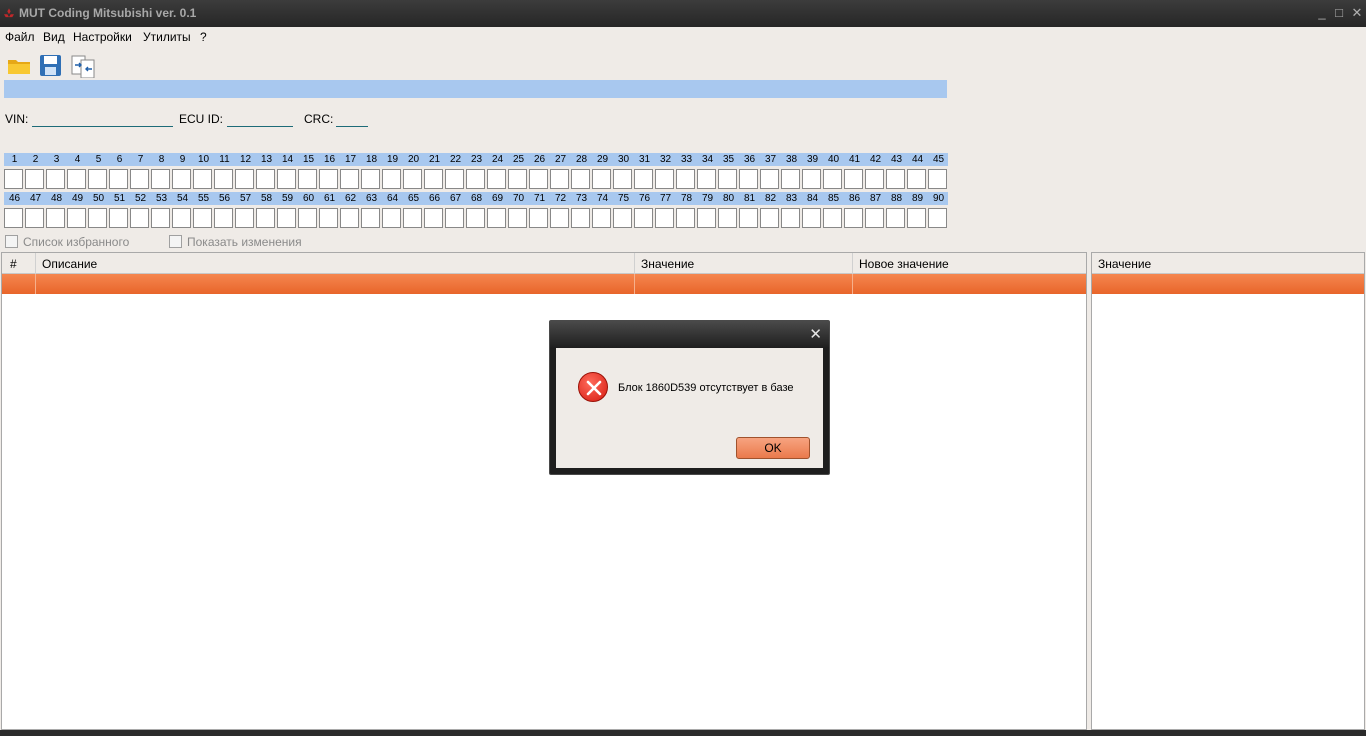 The width and height of the screenshot is (1366, 736). I want to click on ok-button: OK, so click(773, 448).